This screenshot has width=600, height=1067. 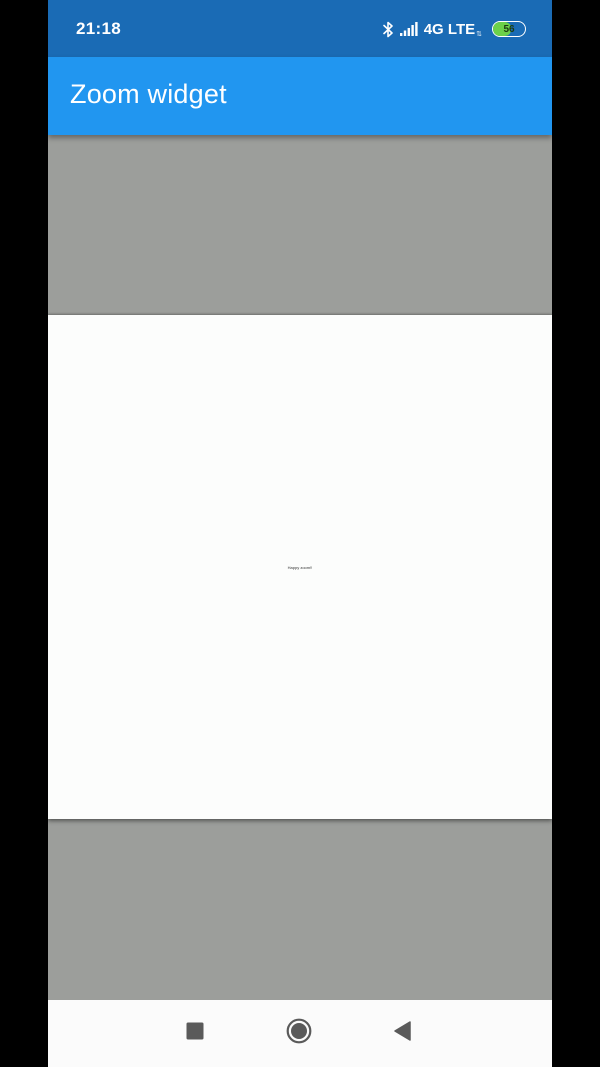 I want to click on back-button, so click(x=402, y=1033).